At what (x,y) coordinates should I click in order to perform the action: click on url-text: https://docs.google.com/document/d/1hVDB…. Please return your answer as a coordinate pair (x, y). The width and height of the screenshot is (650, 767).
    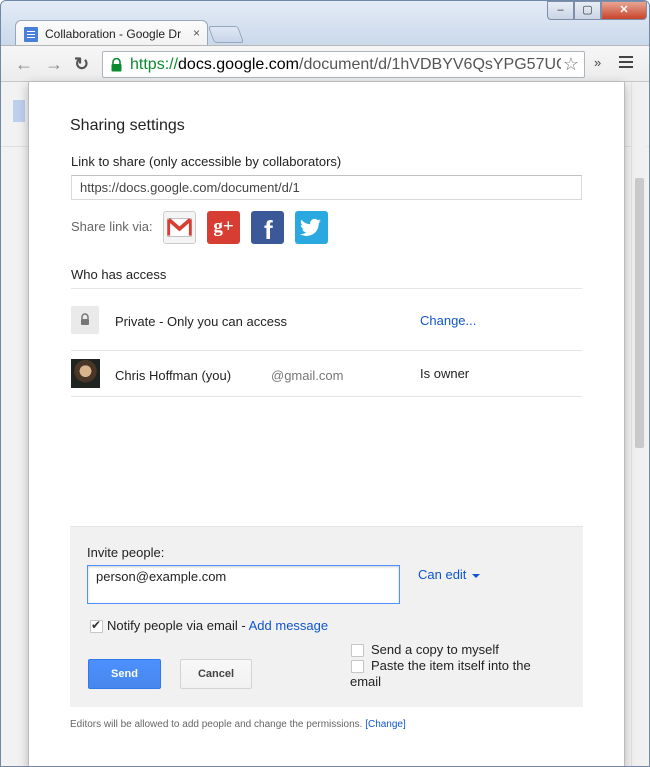
    Looking at the image, I should click on (349, 65).